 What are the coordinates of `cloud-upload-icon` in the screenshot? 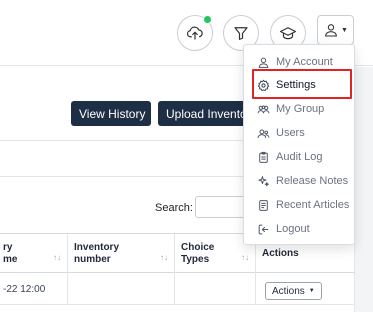 It's located at (194, 33).